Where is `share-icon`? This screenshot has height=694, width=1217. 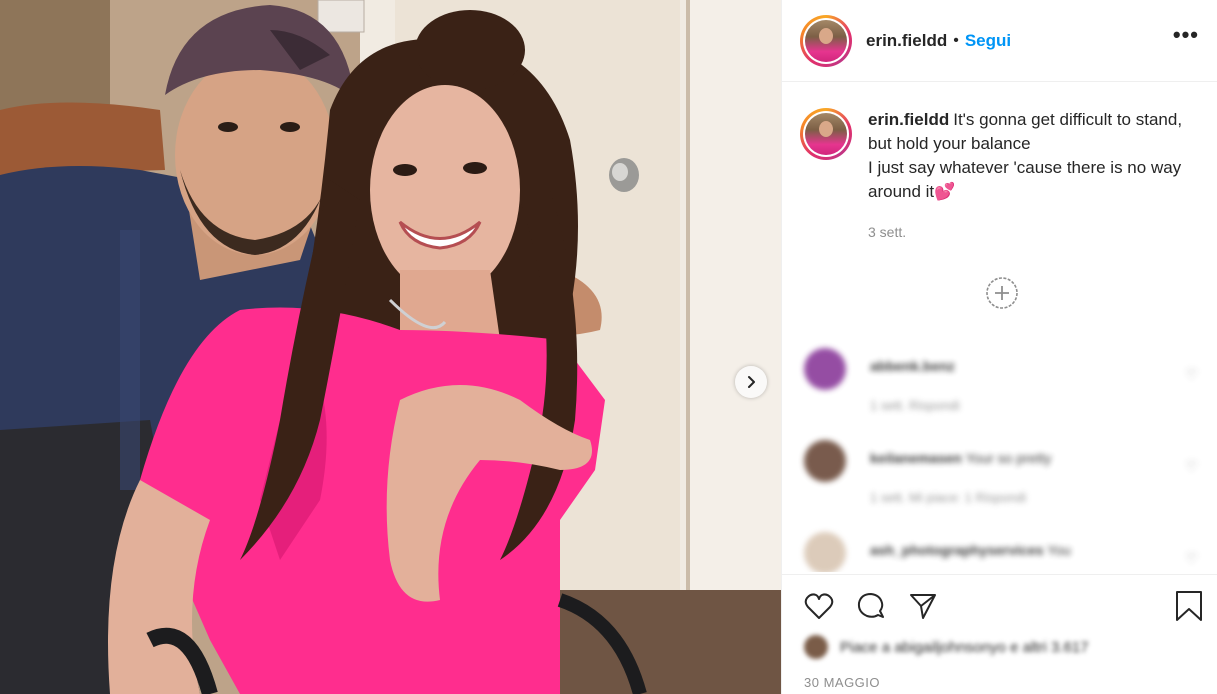
share-icon is located at coordinates (923, 606).